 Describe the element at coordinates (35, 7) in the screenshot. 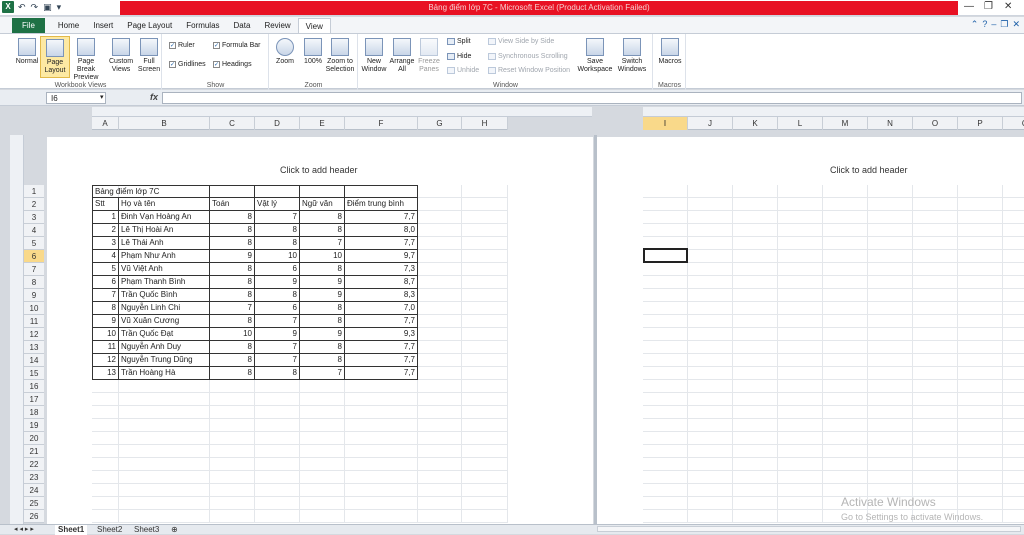

I see `redo-icon: ↷` at that location.